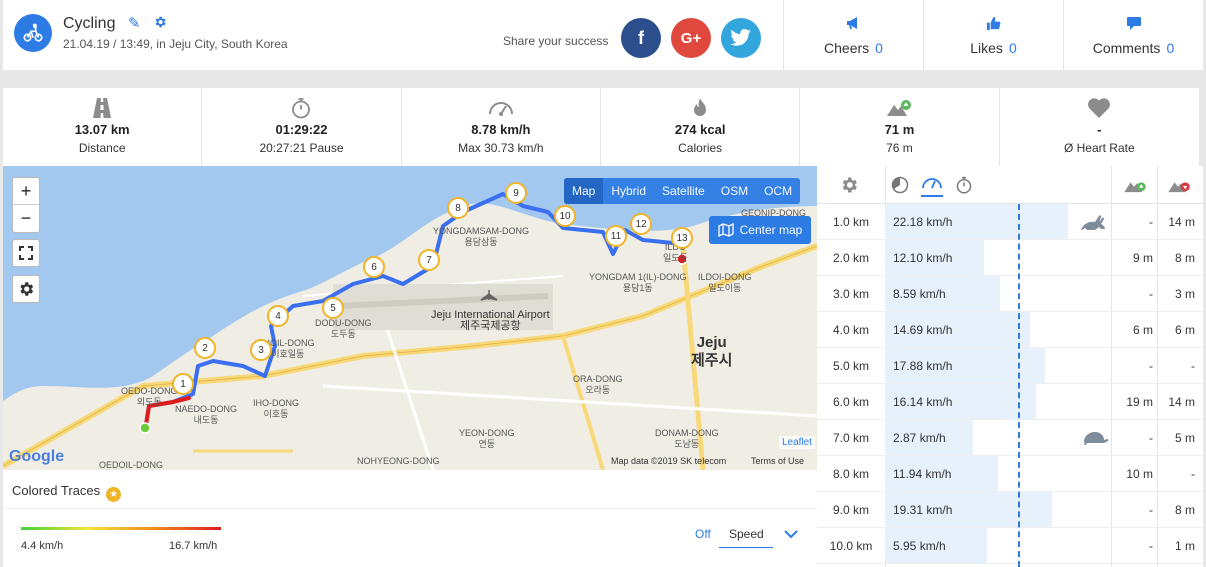  I want to click on traces-off-toggle: Off, so click(703, 534).